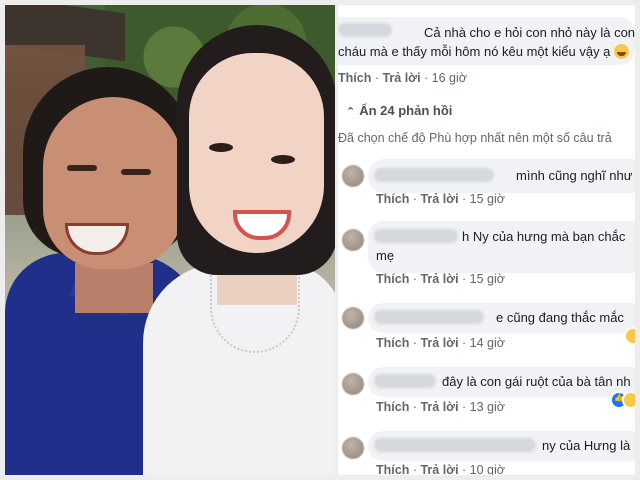  What do you see at coordinates (536, 381) in the screenshot?
I see `reply-text: đây là con gái ruột của bà tân nh` at bounding box center [536, 381].